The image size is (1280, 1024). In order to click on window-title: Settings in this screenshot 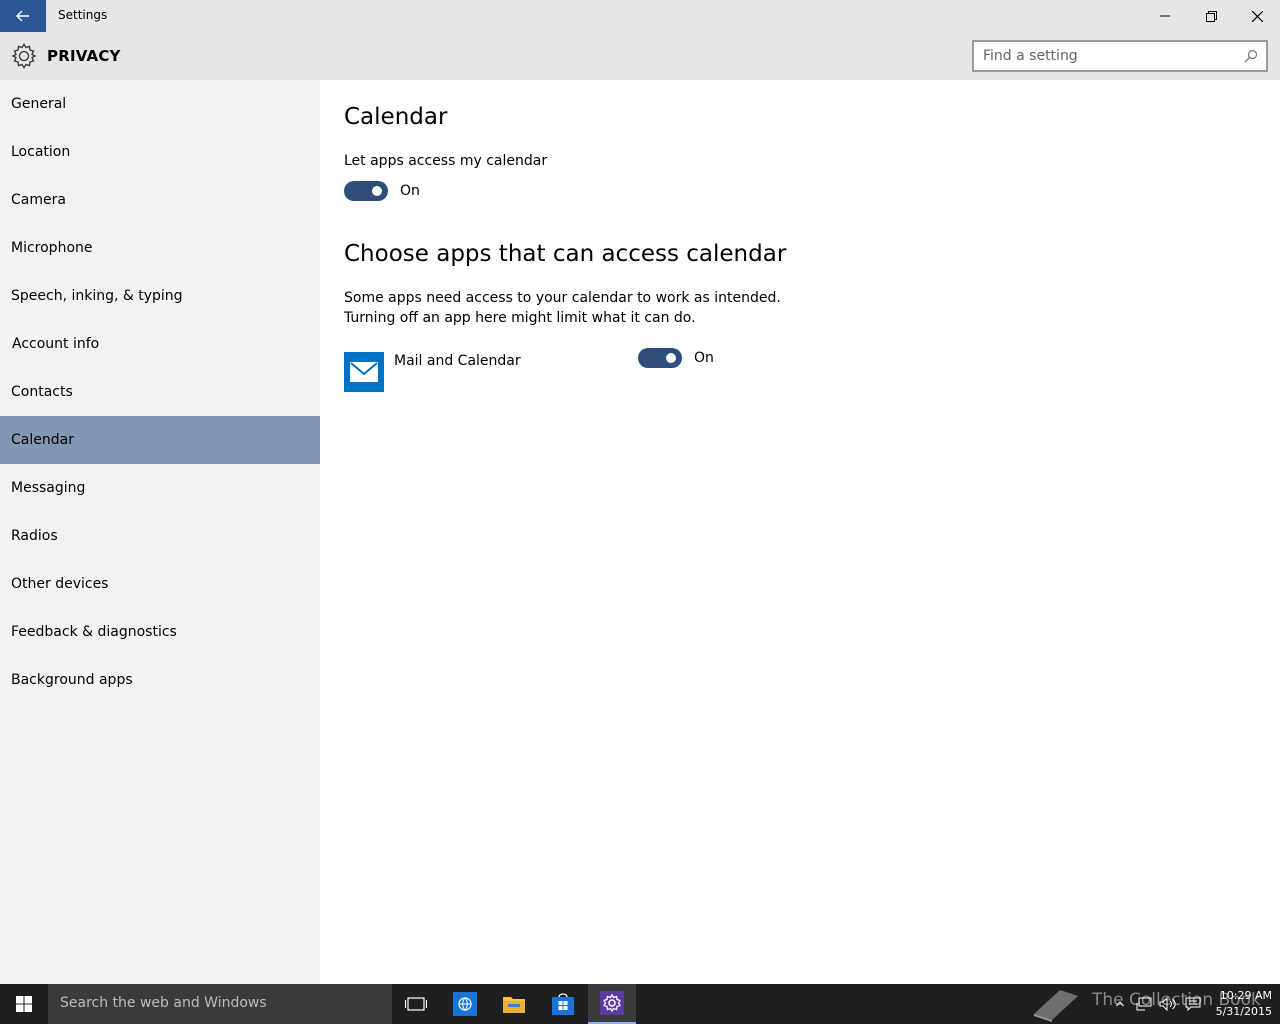, I will do `click(83, 15)`.